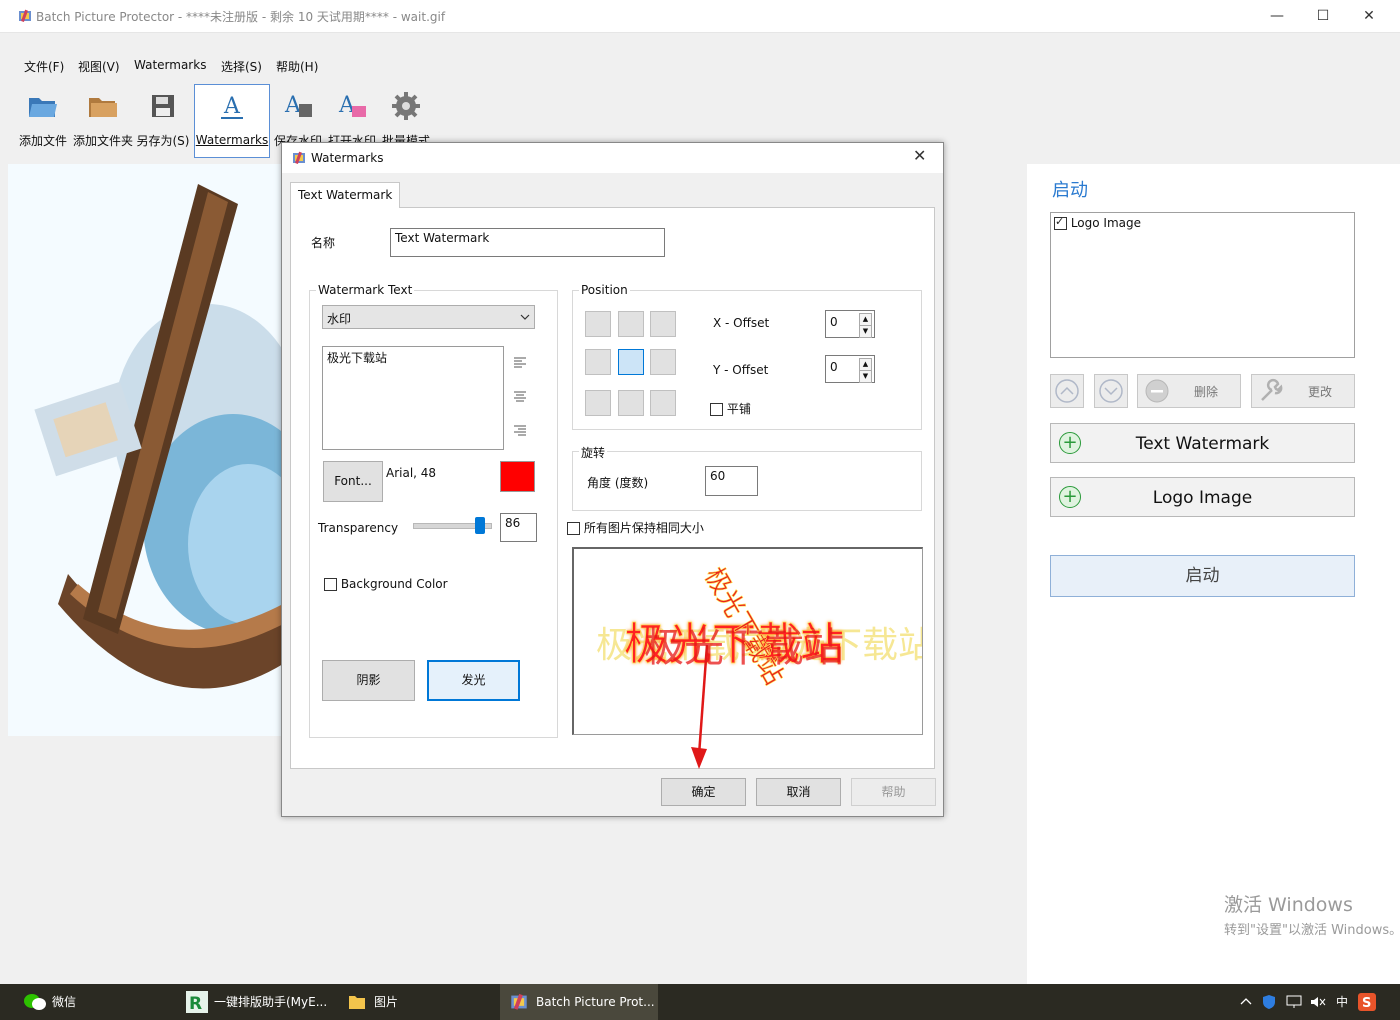 Image resolution: width=1400 pixels, height=1020 pixels. What do you see at coordinates (1097, 222) in the screenshot?
I see `list-item: Logo Image` at bounding box center [1097, 222].